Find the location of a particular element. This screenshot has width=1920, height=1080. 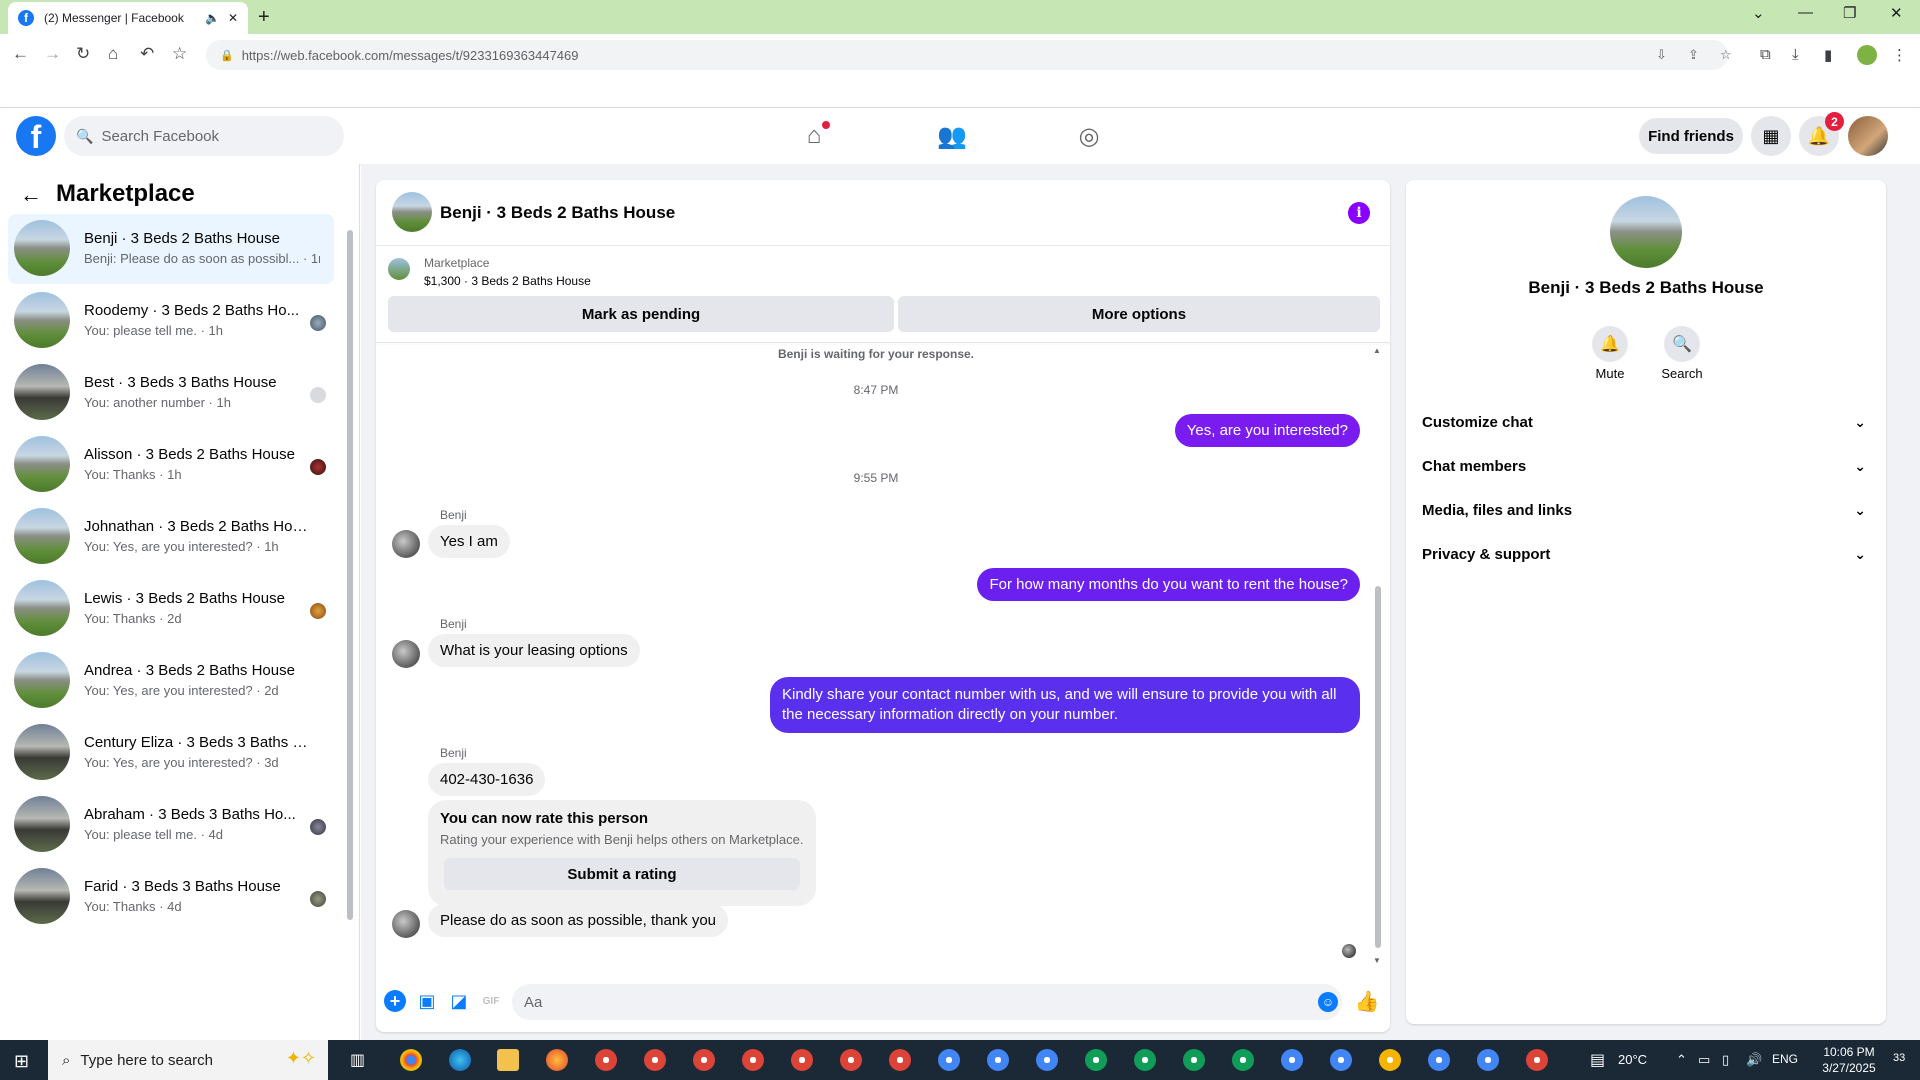

taskbar-clock: 10:06 PM 3/27/2025 is located at coordinates (1849, 1060).